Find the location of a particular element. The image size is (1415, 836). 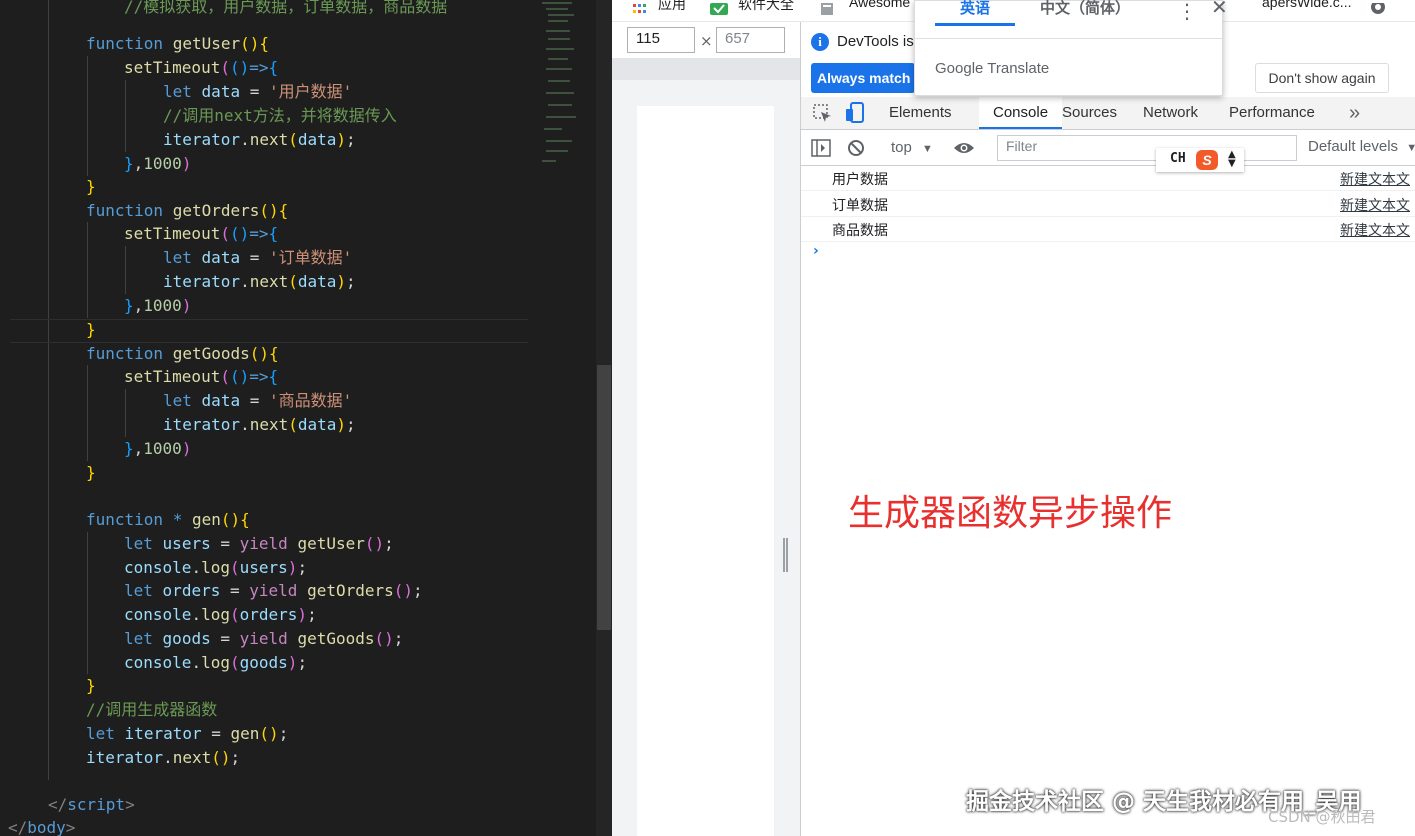

code-line: let goods = yield getGoods(); is located at coordinates (263, 639).